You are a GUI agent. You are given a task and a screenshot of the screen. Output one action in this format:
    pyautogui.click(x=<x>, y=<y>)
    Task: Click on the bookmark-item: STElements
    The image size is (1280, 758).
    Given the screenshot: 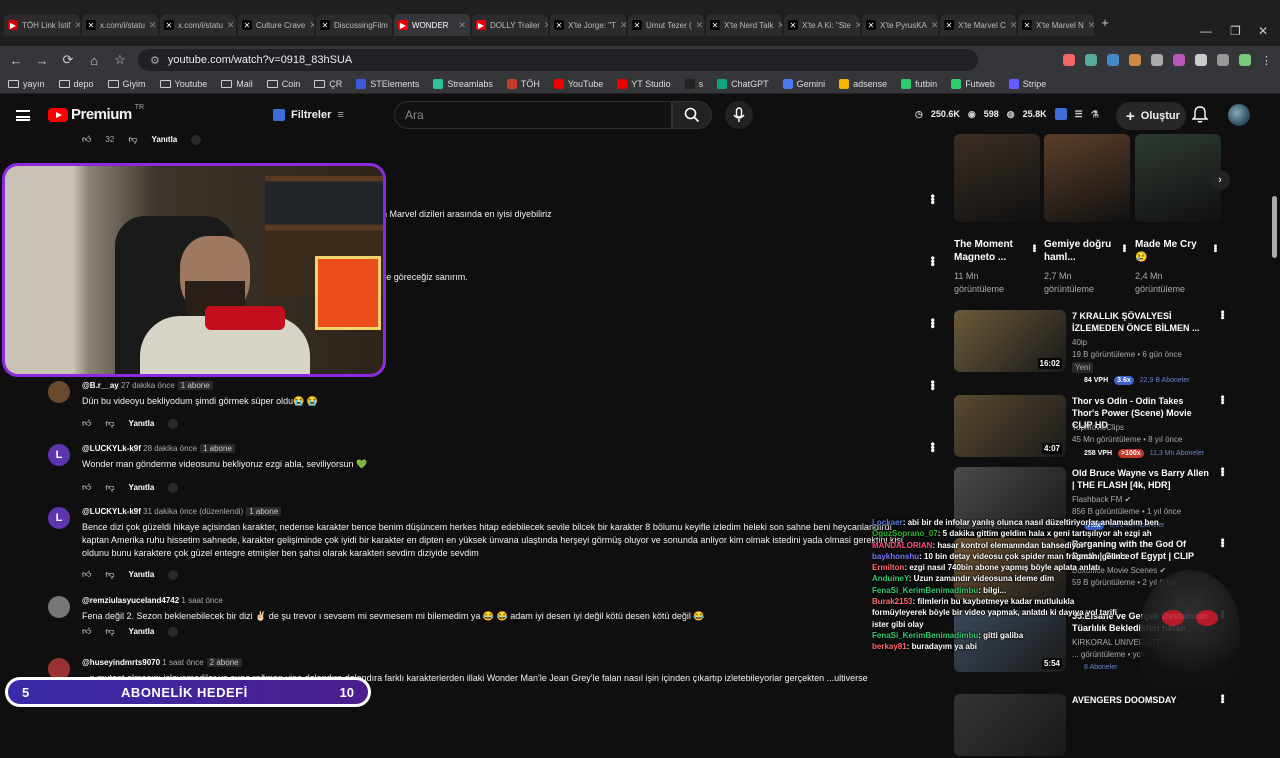 What is the action you would take?
    pyautogui.click(x=387, y=84)
    